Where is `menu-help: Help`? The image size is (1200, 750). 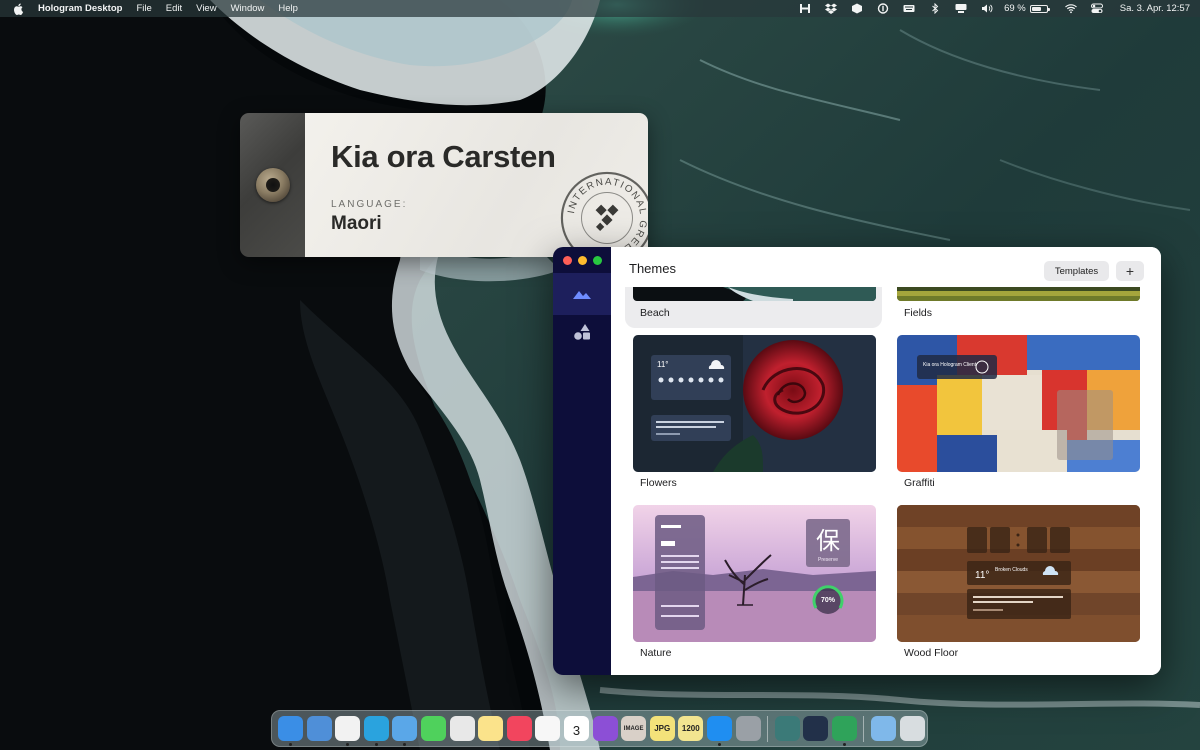
menu-help: Help is located at coordinates (288, 8).